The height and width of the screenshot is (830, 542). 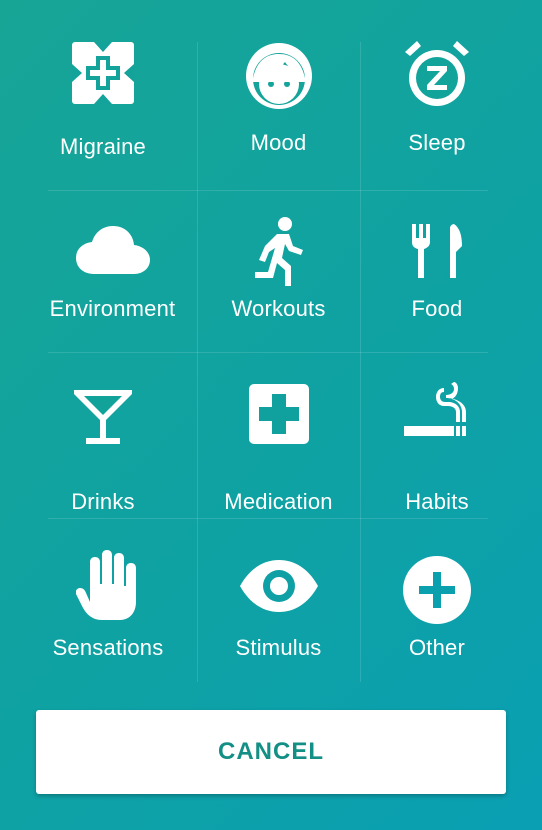 What do you see at coordinates (108, 585) in the screenshot?
I see `hand-icon` at bounding box center [108, 585].